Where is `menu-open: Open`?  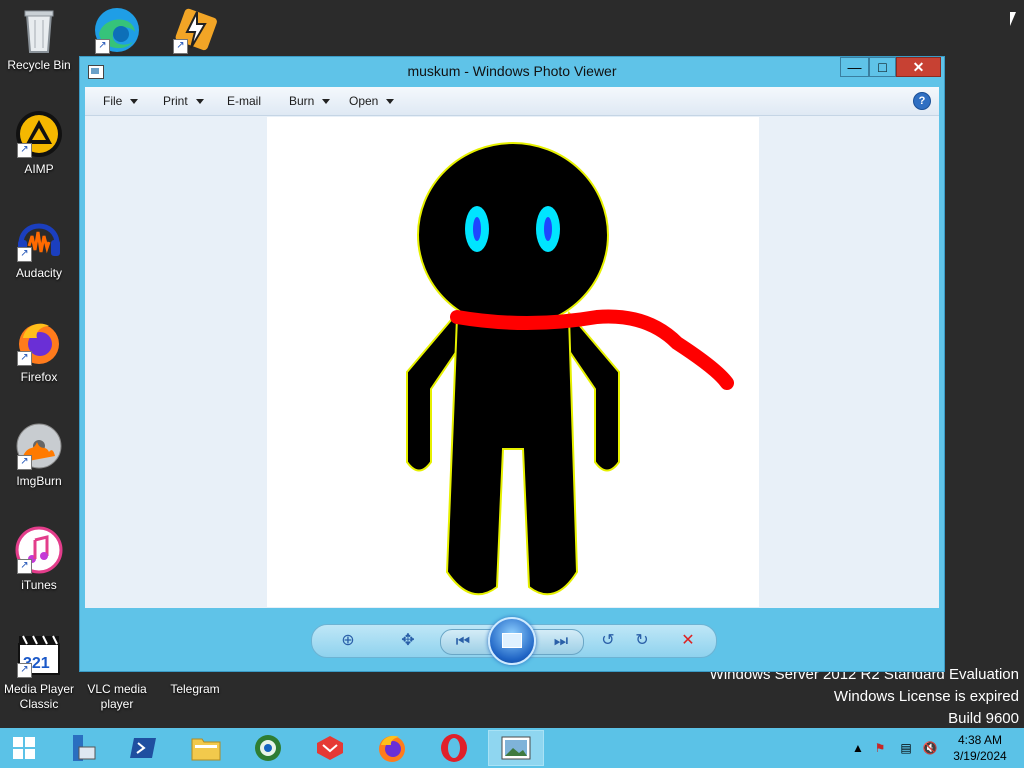
menu-open: Open is located at coordinates (372, 101).